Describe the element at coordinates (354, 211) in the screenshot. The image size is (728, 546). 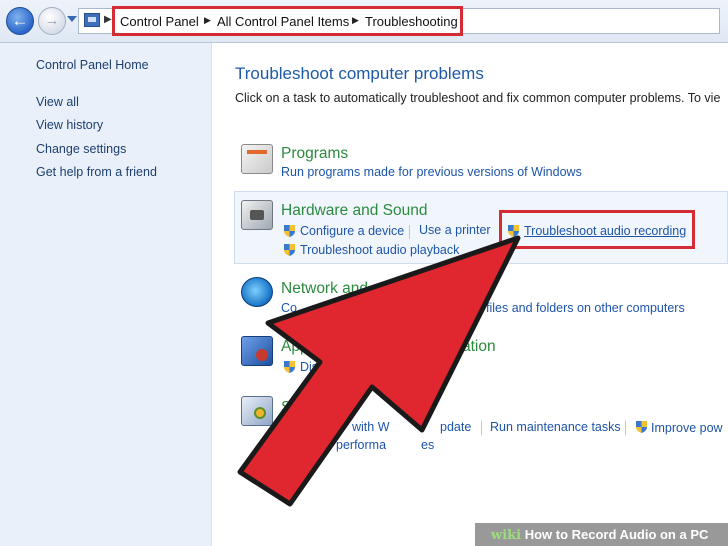
I see `hardware-sound-title: Hardware and Sound` at that location.